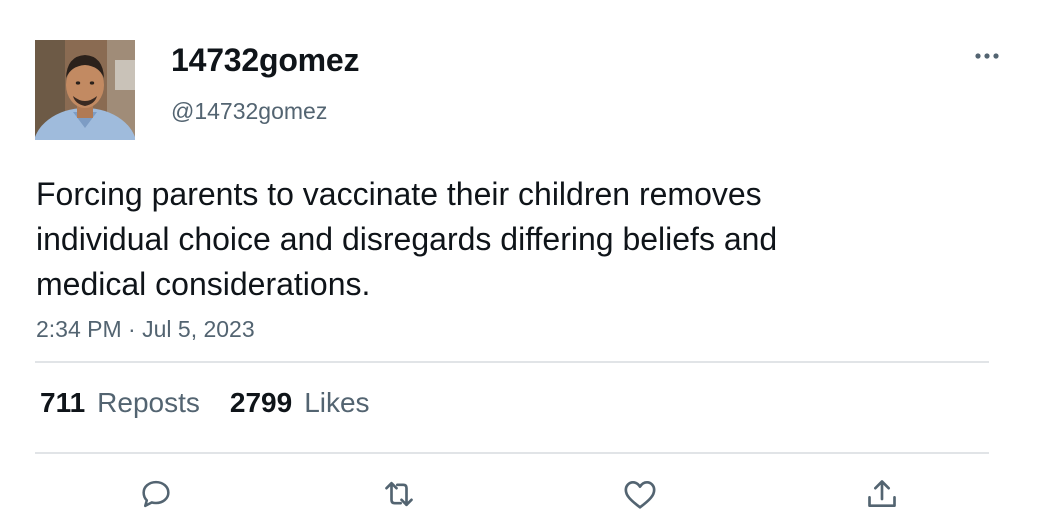 This screenshot has height=525, width=1050. I want to click on tweet-stats: 711 Reposts 2799 Likes, so click(220, 403).